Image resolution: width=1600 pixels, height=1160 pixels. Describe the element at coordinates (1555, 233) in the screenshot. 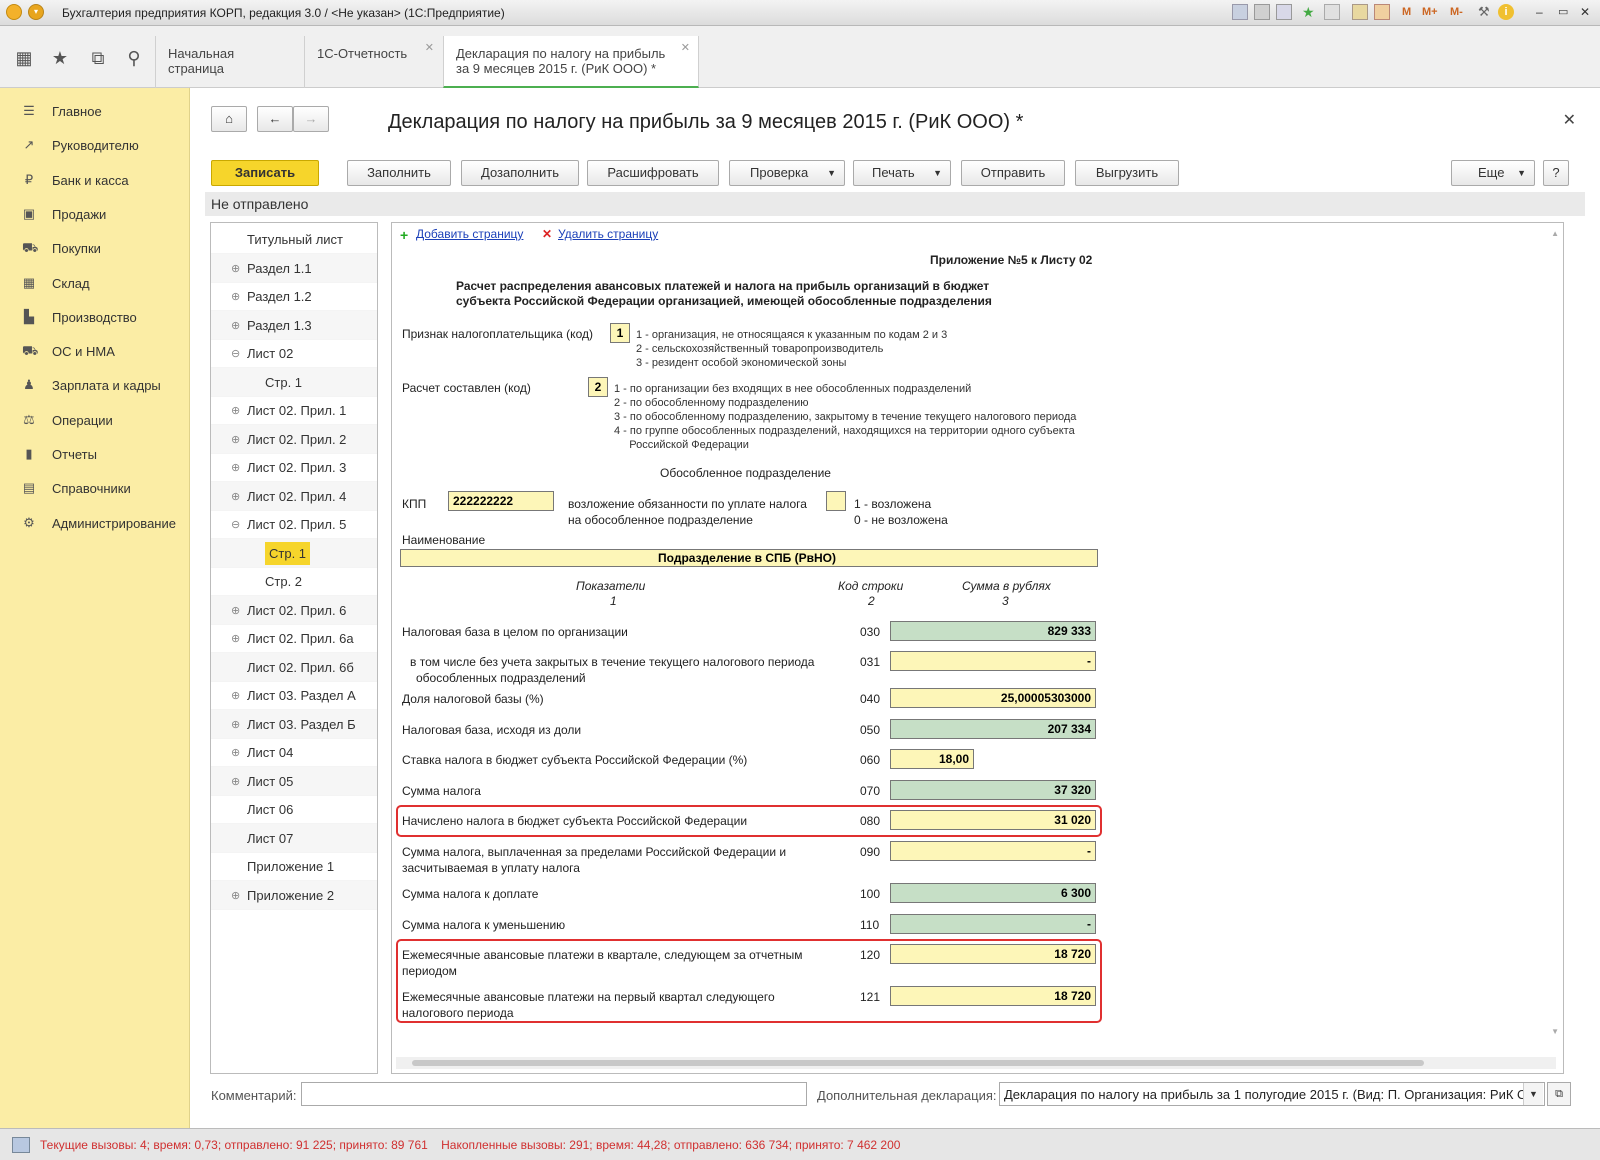

I see `vertical-scroll-up-icon: ▲` at that location.